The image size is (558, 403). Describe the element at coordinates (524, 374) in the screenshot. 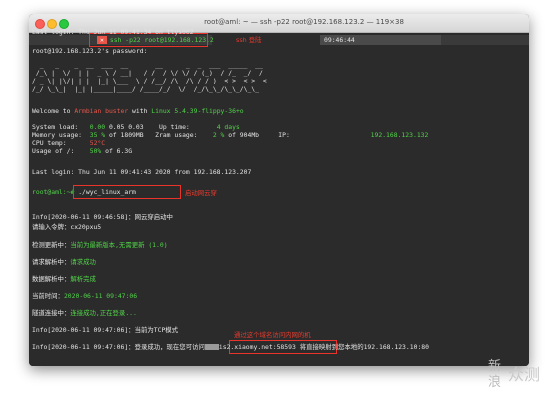

I see `watermark-brand: 众测` at that location.